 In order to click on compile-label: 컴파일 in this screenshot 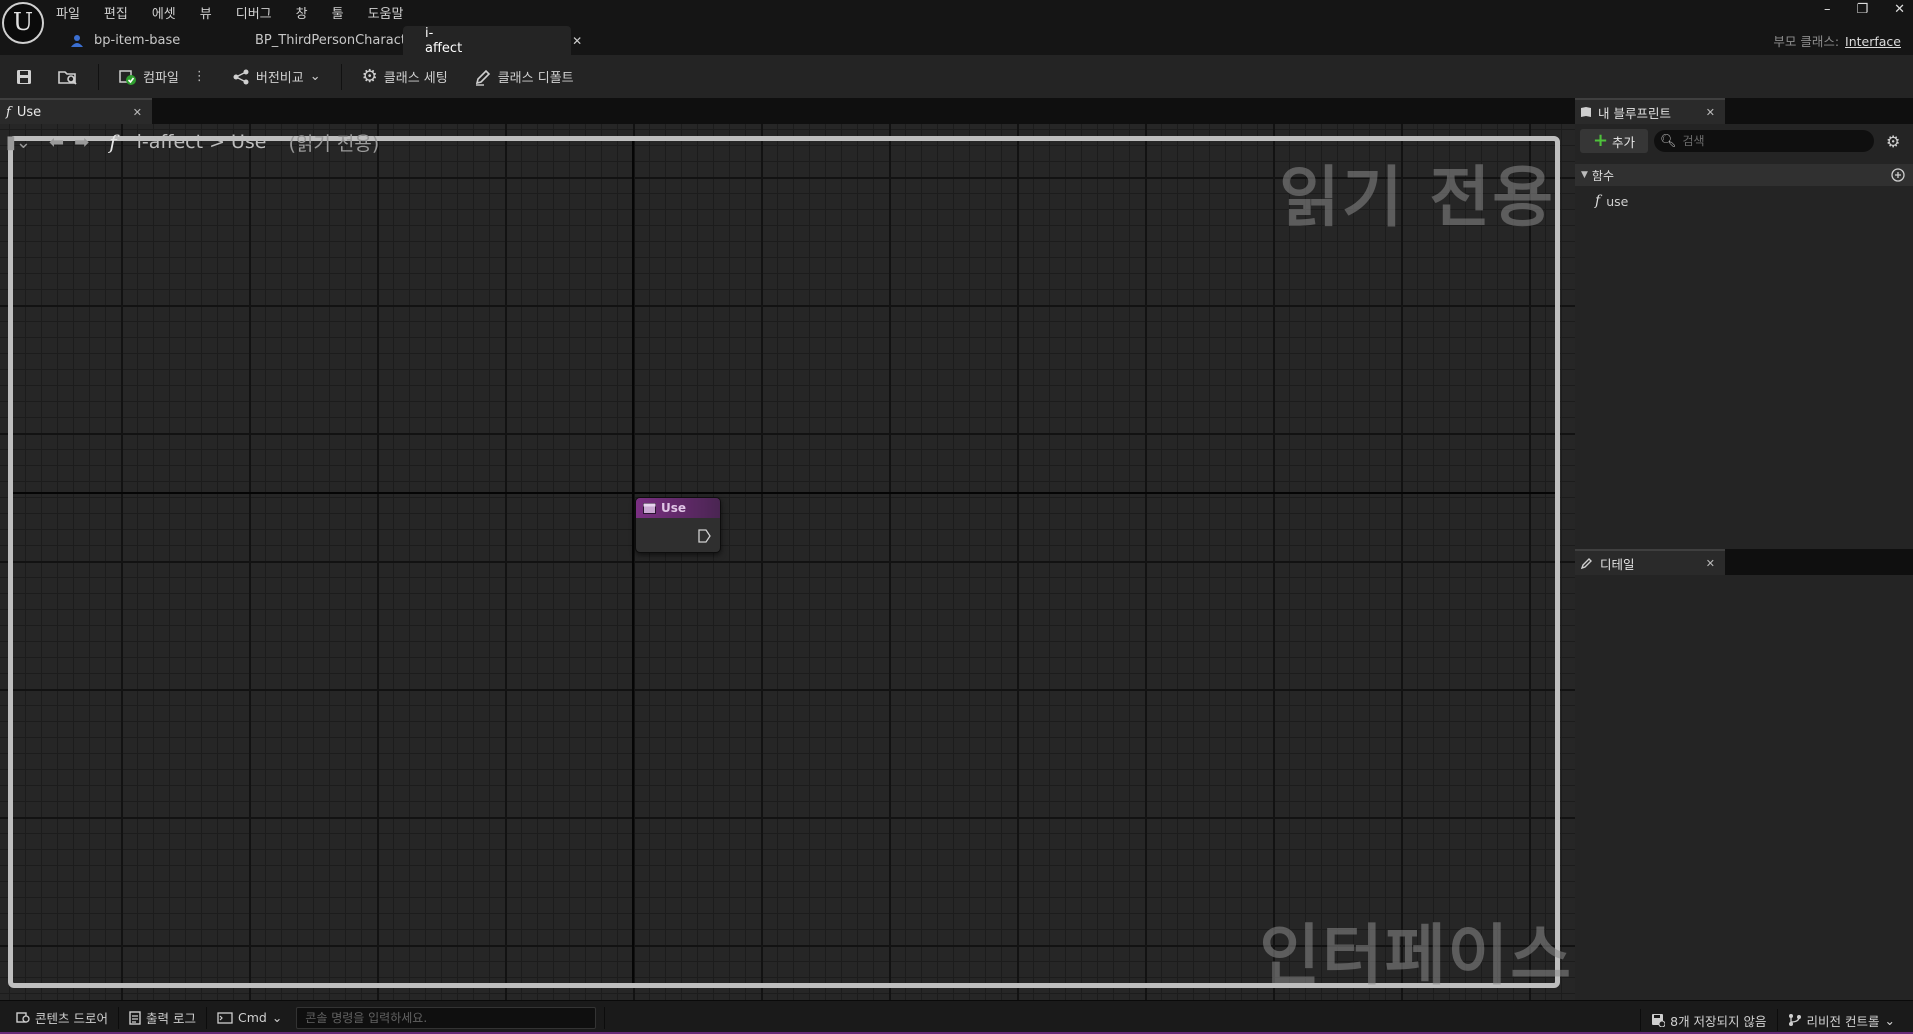, I will do `click(161, 78)`.